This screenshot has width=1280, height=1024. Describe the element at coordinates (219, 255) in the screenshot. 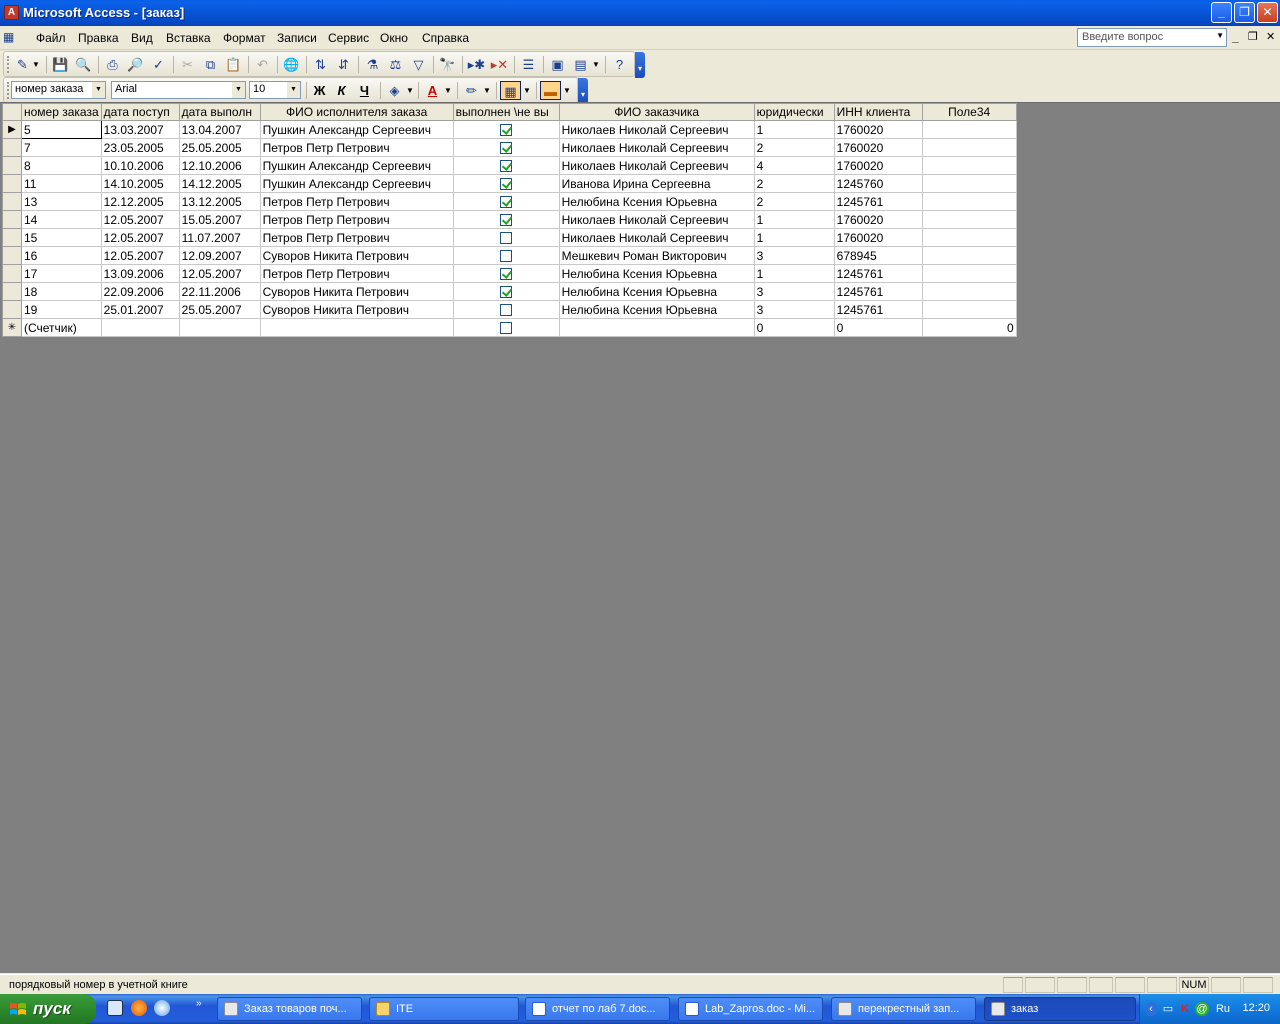

I see `completed-date-cell: 12.09.2007` at that location.